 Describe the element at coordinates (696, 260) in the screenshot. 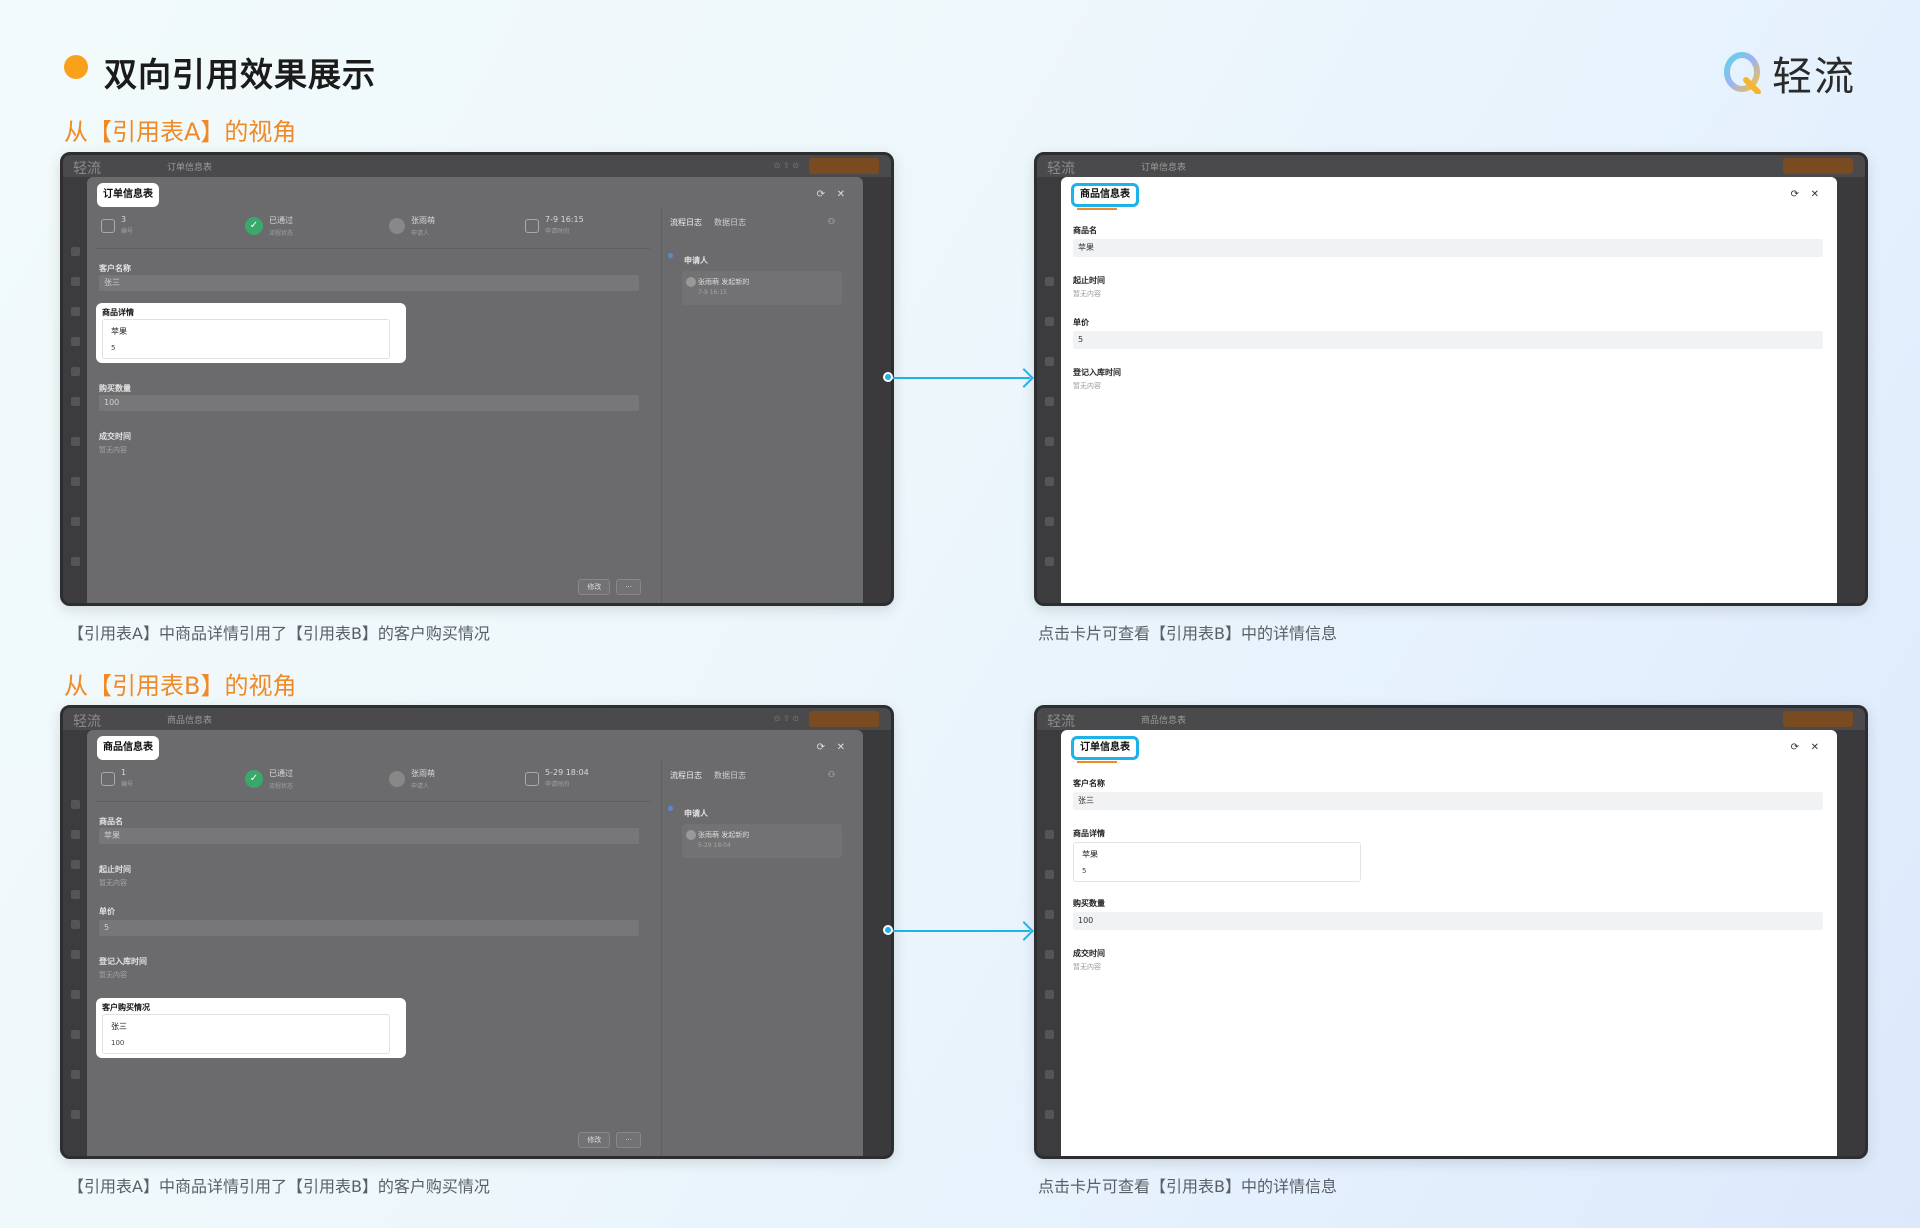

I see `log-label: 申请人` at that location.